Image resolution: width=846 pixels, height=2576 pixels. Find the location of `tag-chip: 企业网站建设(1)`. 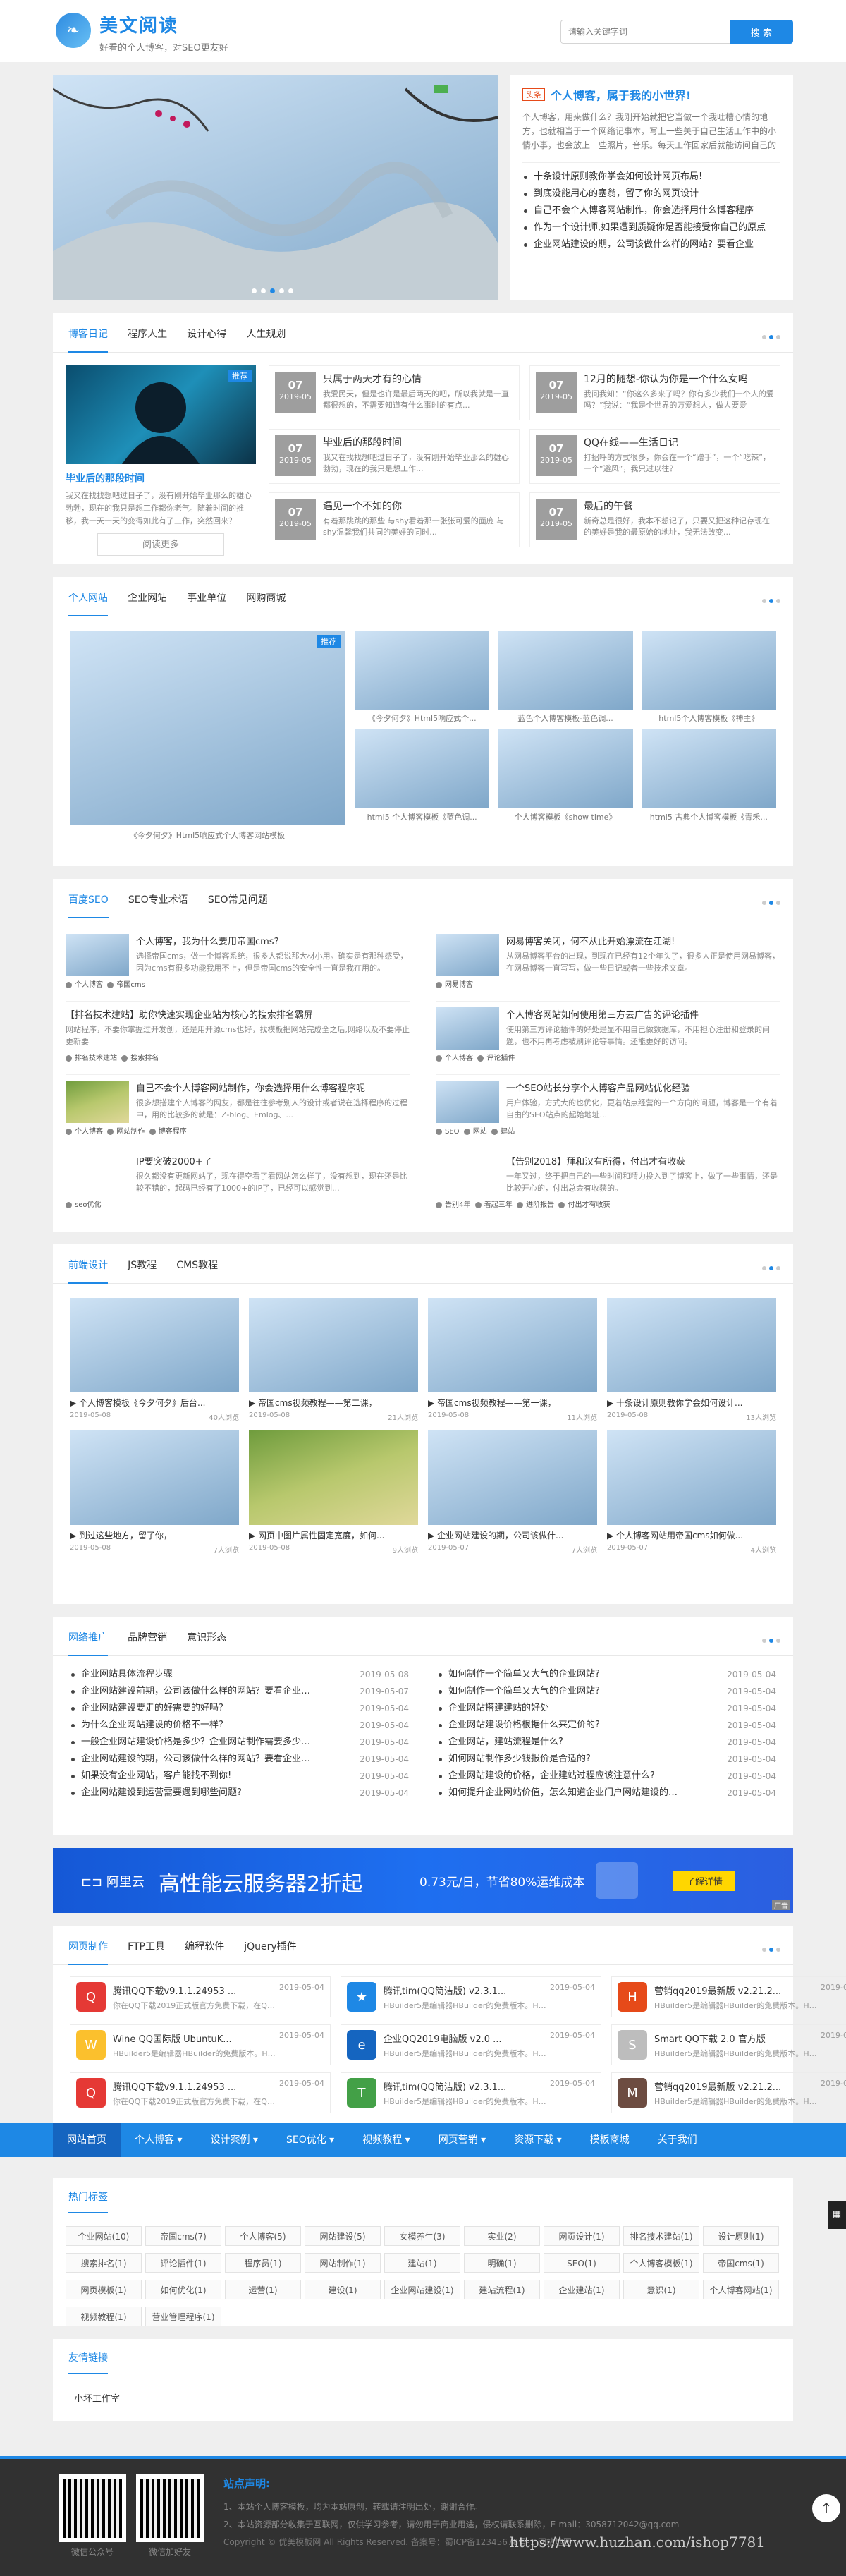

tag-chip: 企业网站建设(1) is located at coordinates (422, 2289).